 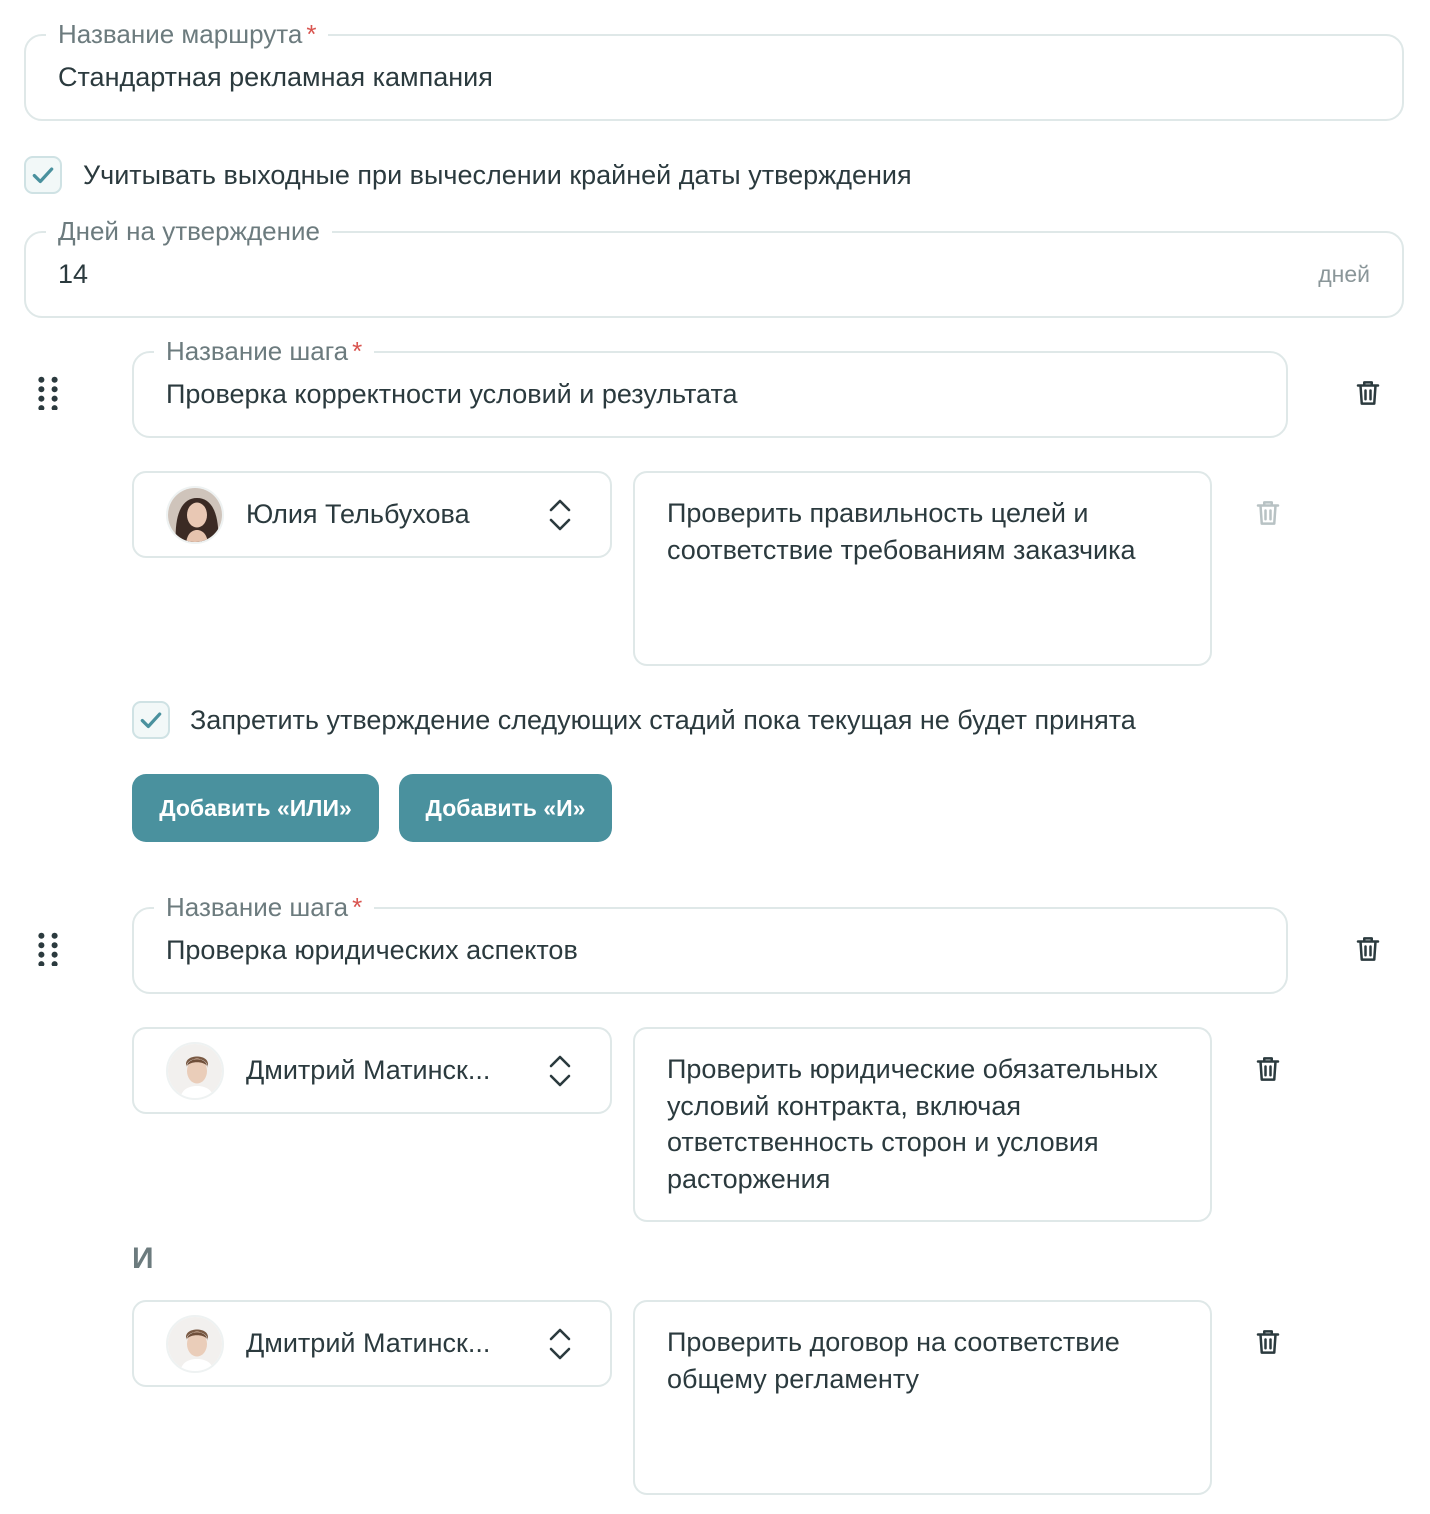 I want to click on days-suffix: дней, so click(x=1344, y=274).